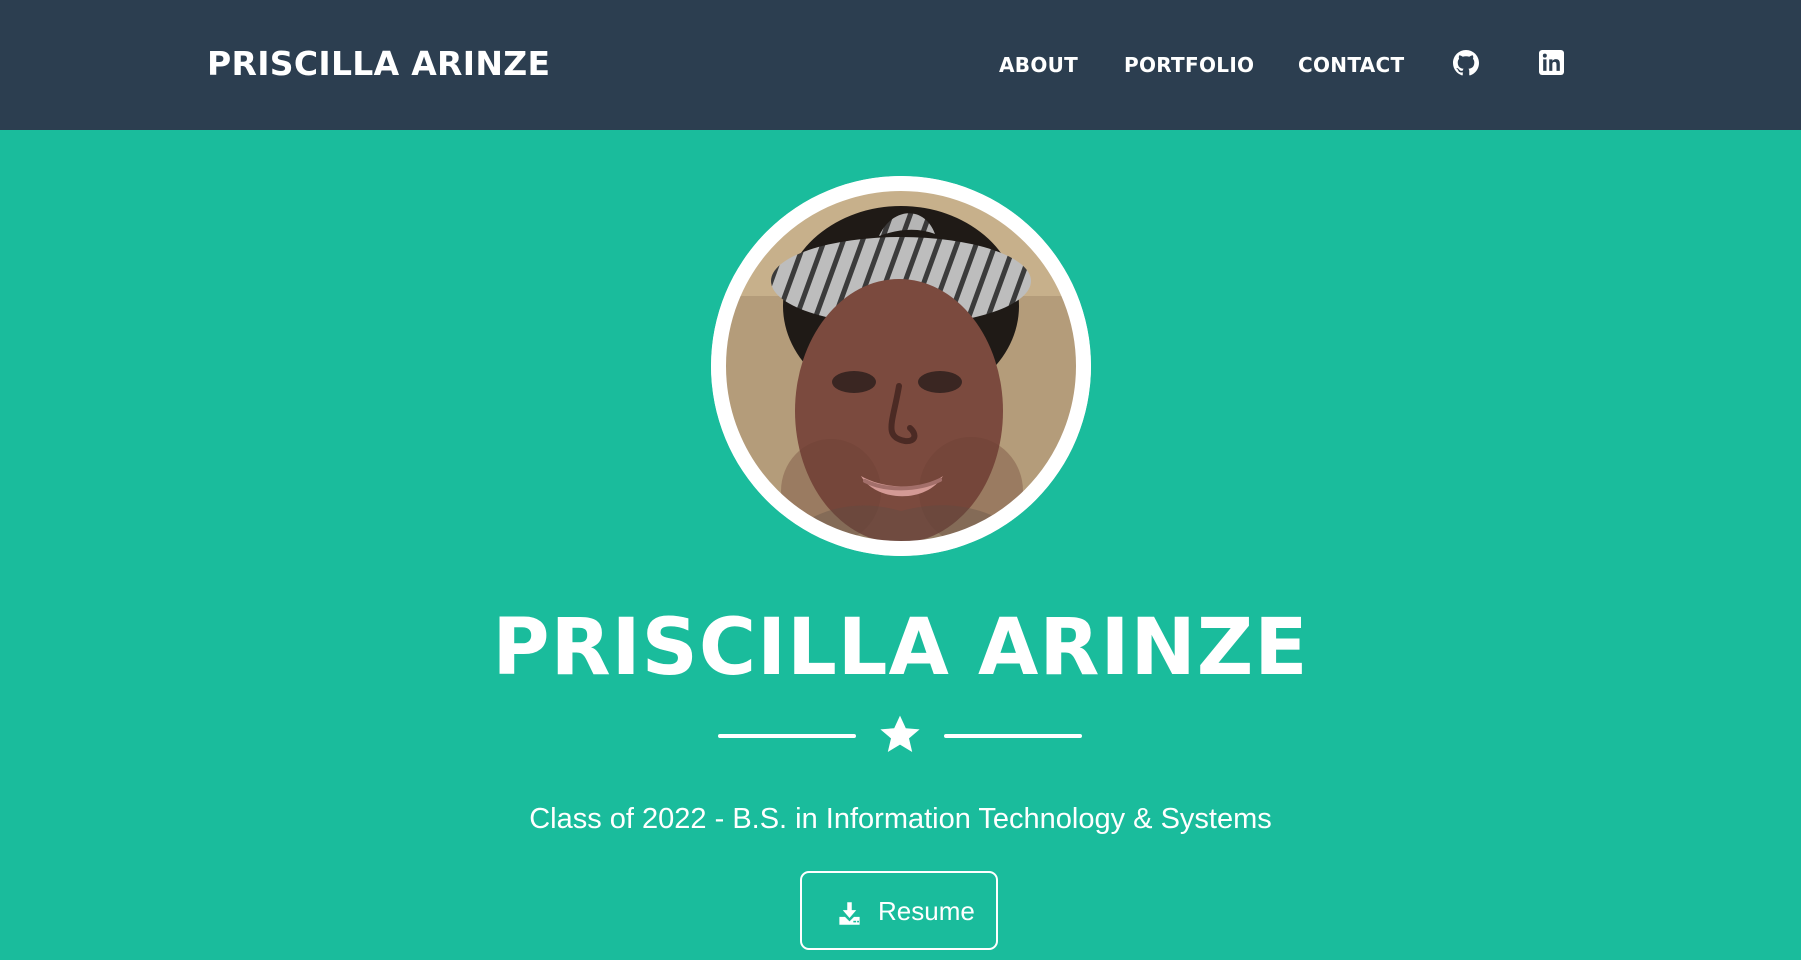 The width and height of the screenshot is (1801, 960). What do you see at coordinates (378, 63) in the screenshot?
I see `brand-link: PRISCILLA ARINZE` at bounding box center [378, 63].